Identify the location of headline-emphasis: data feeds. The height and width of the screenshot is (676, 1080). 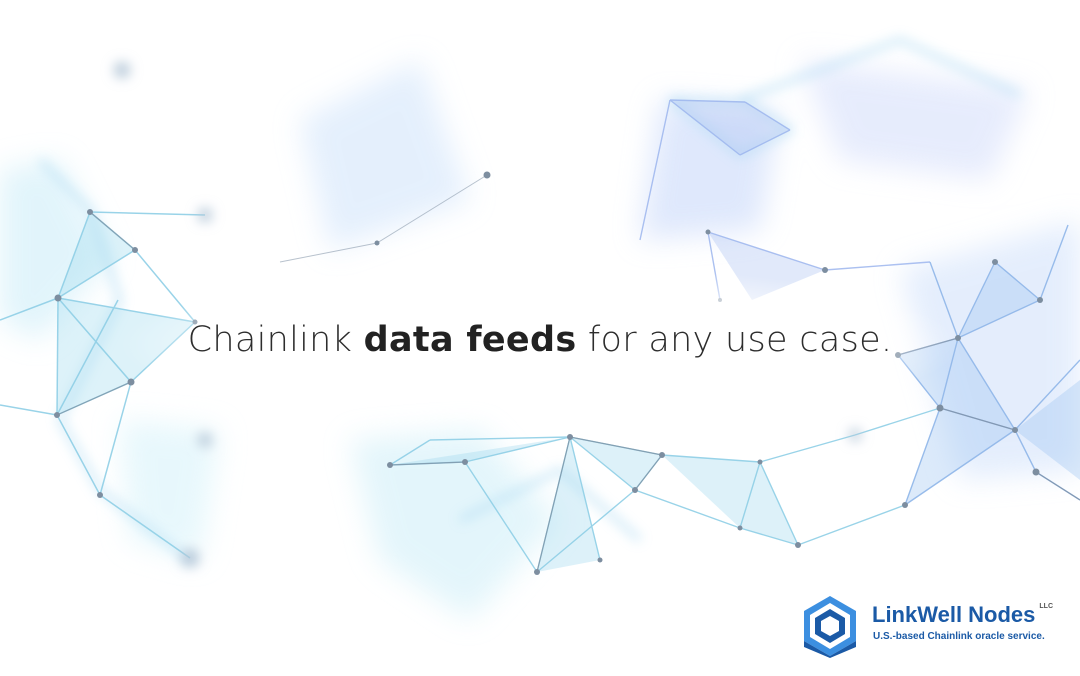
(470, 340).